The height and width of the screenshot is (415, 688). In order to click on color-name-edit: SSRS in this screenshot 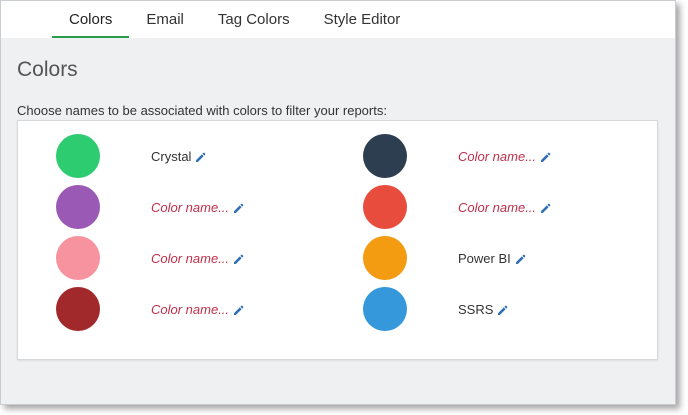, I will do `click(483, 309)`.